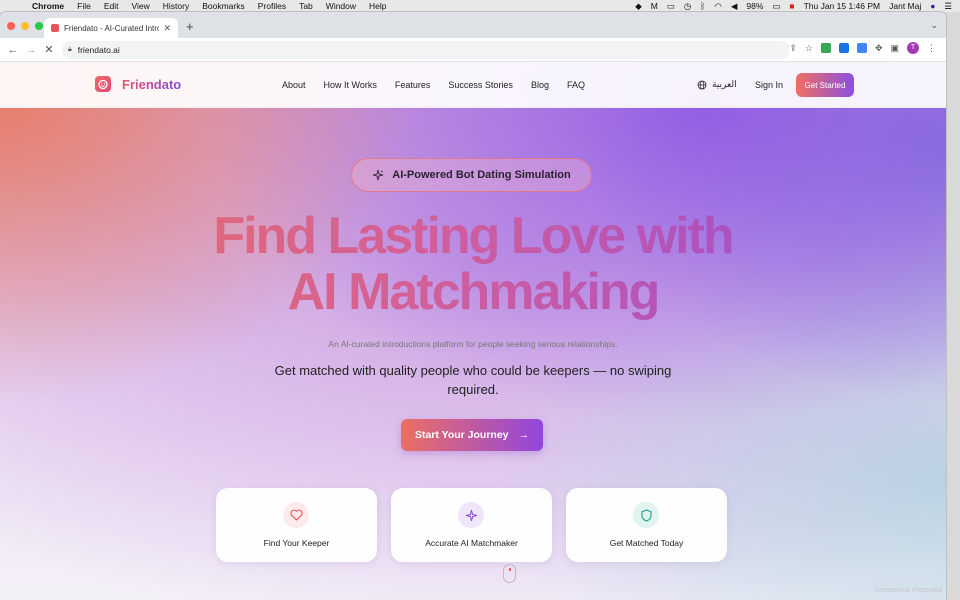 Image resolution: width=960 pixels, height=600 pixels. What do you see at coordinates (809, 48) in the screenshot?
I see `bookmark-star-icon: ☆` at bounding box center [809, 48].